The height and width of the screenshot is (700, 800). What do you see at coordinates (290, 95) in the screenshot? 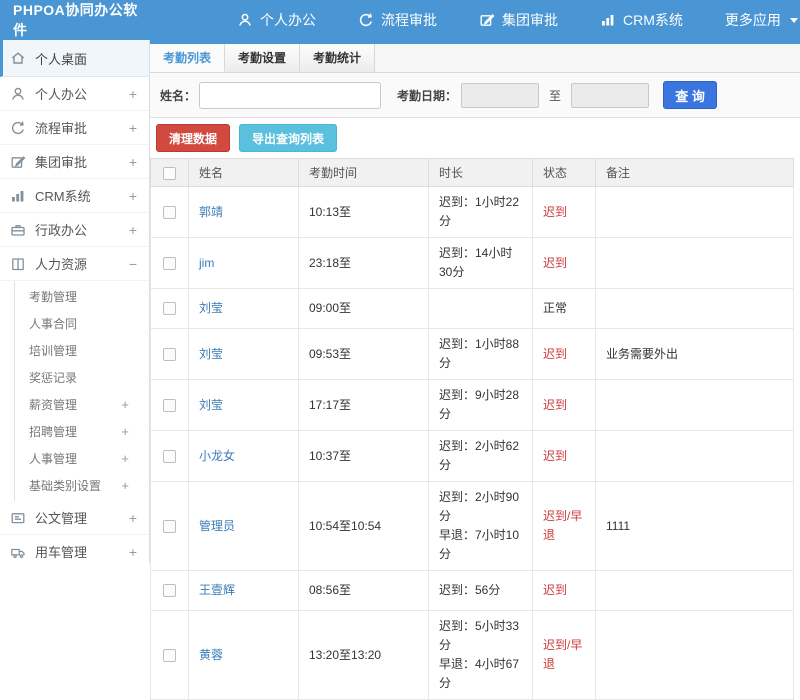
I see `name-filter-input` at bounding box center [290, 95].